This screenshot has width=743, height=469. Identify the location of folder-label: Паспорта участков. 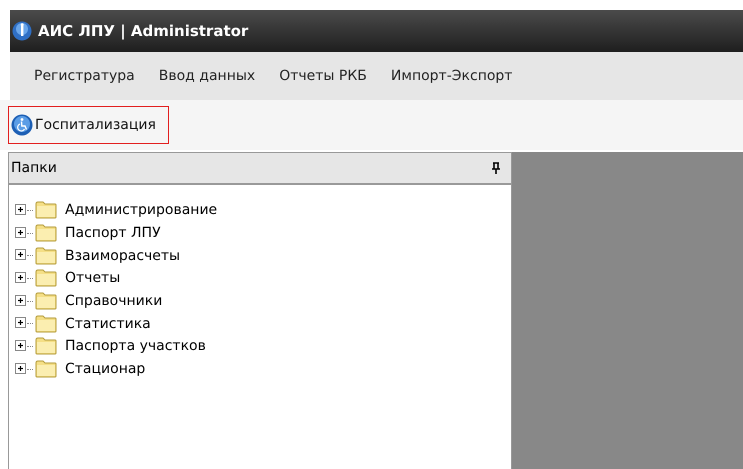
(135, 346).